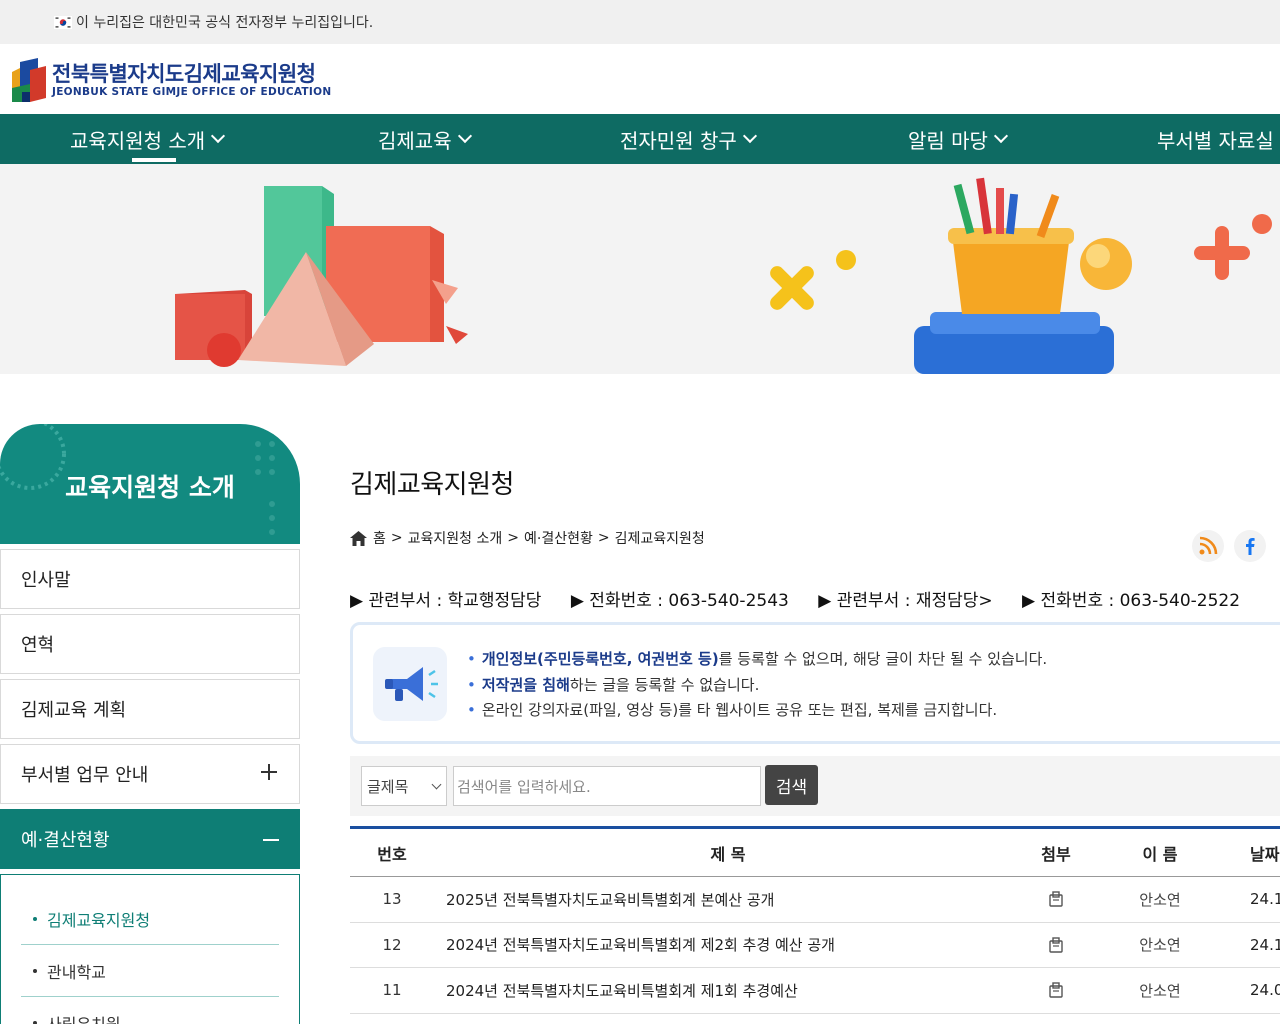 This screenshot has height=1024, width=1280. What do you see at coordinates (150, 579) in the screenshot?
I see `sidebar-item-greeting: 인사말` at bounding box center [150, 579].